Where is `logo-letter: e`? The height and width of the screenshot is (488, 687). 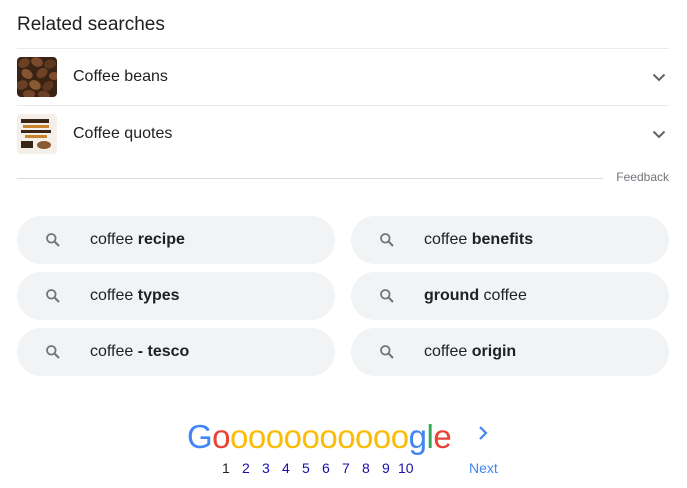
logo-letter: e is located at coordinates (442, 436).